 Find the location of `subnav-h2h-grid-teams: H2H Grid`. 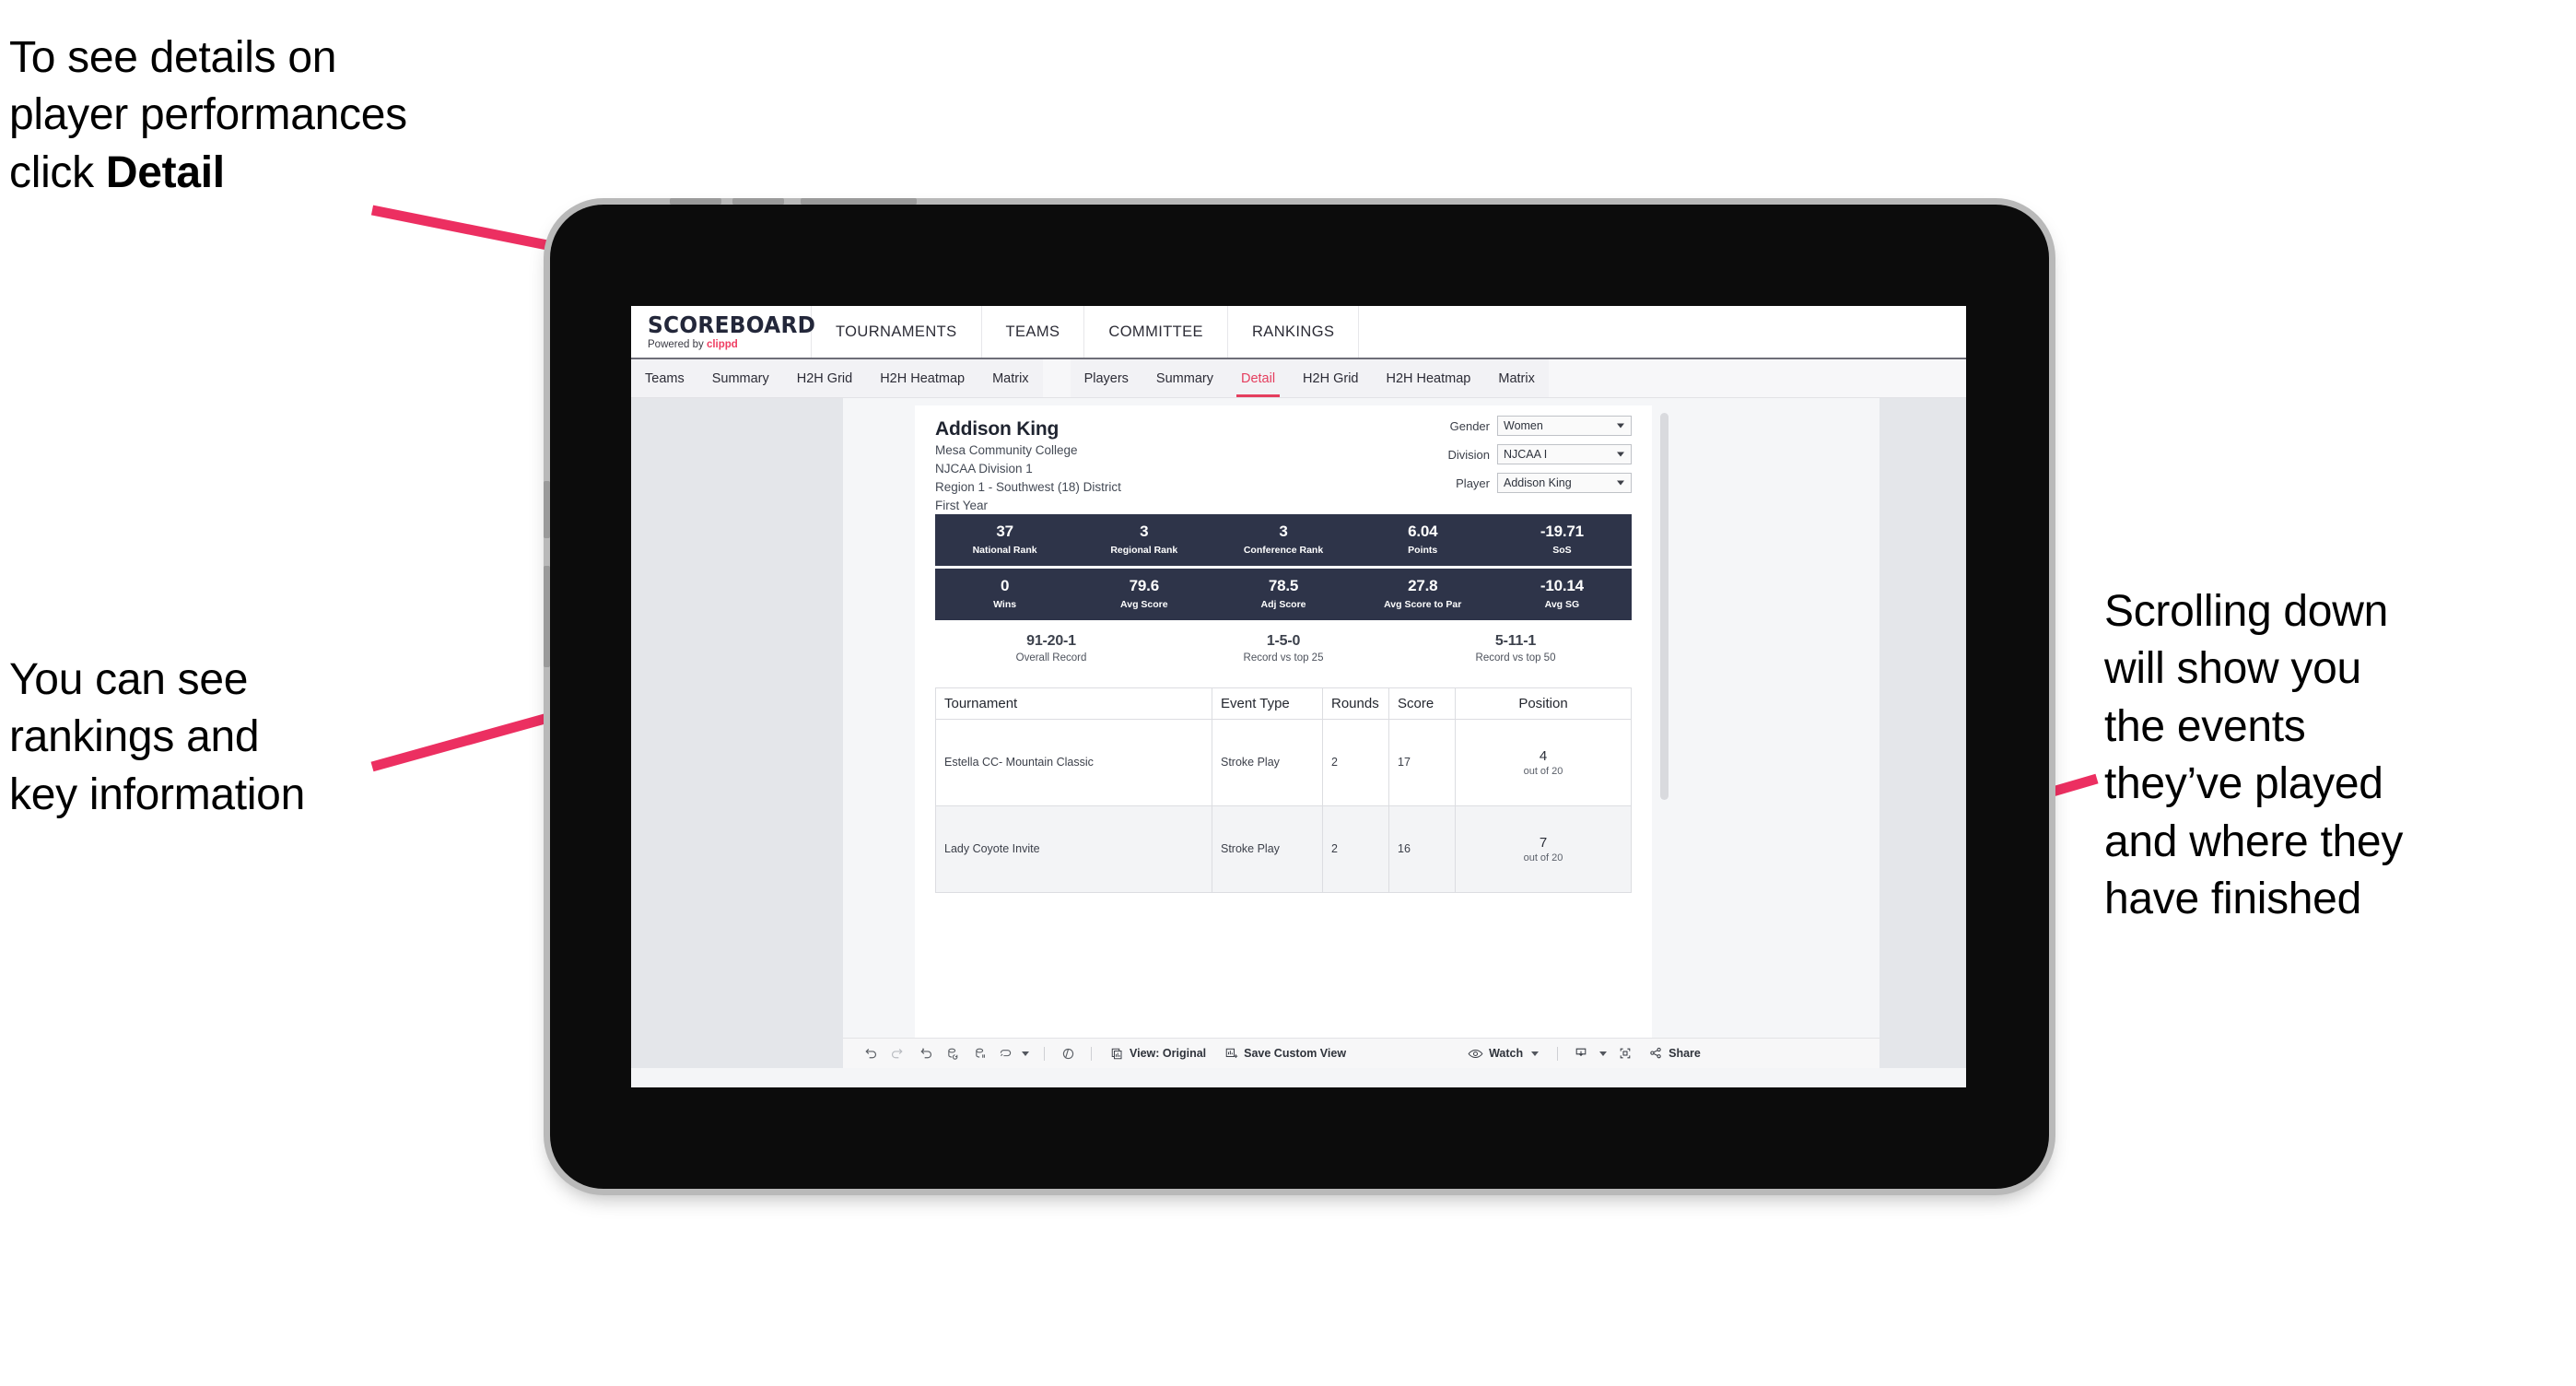

subnav-h2h-grid-teams: H2H Grid is located at coordinates (824, 378).